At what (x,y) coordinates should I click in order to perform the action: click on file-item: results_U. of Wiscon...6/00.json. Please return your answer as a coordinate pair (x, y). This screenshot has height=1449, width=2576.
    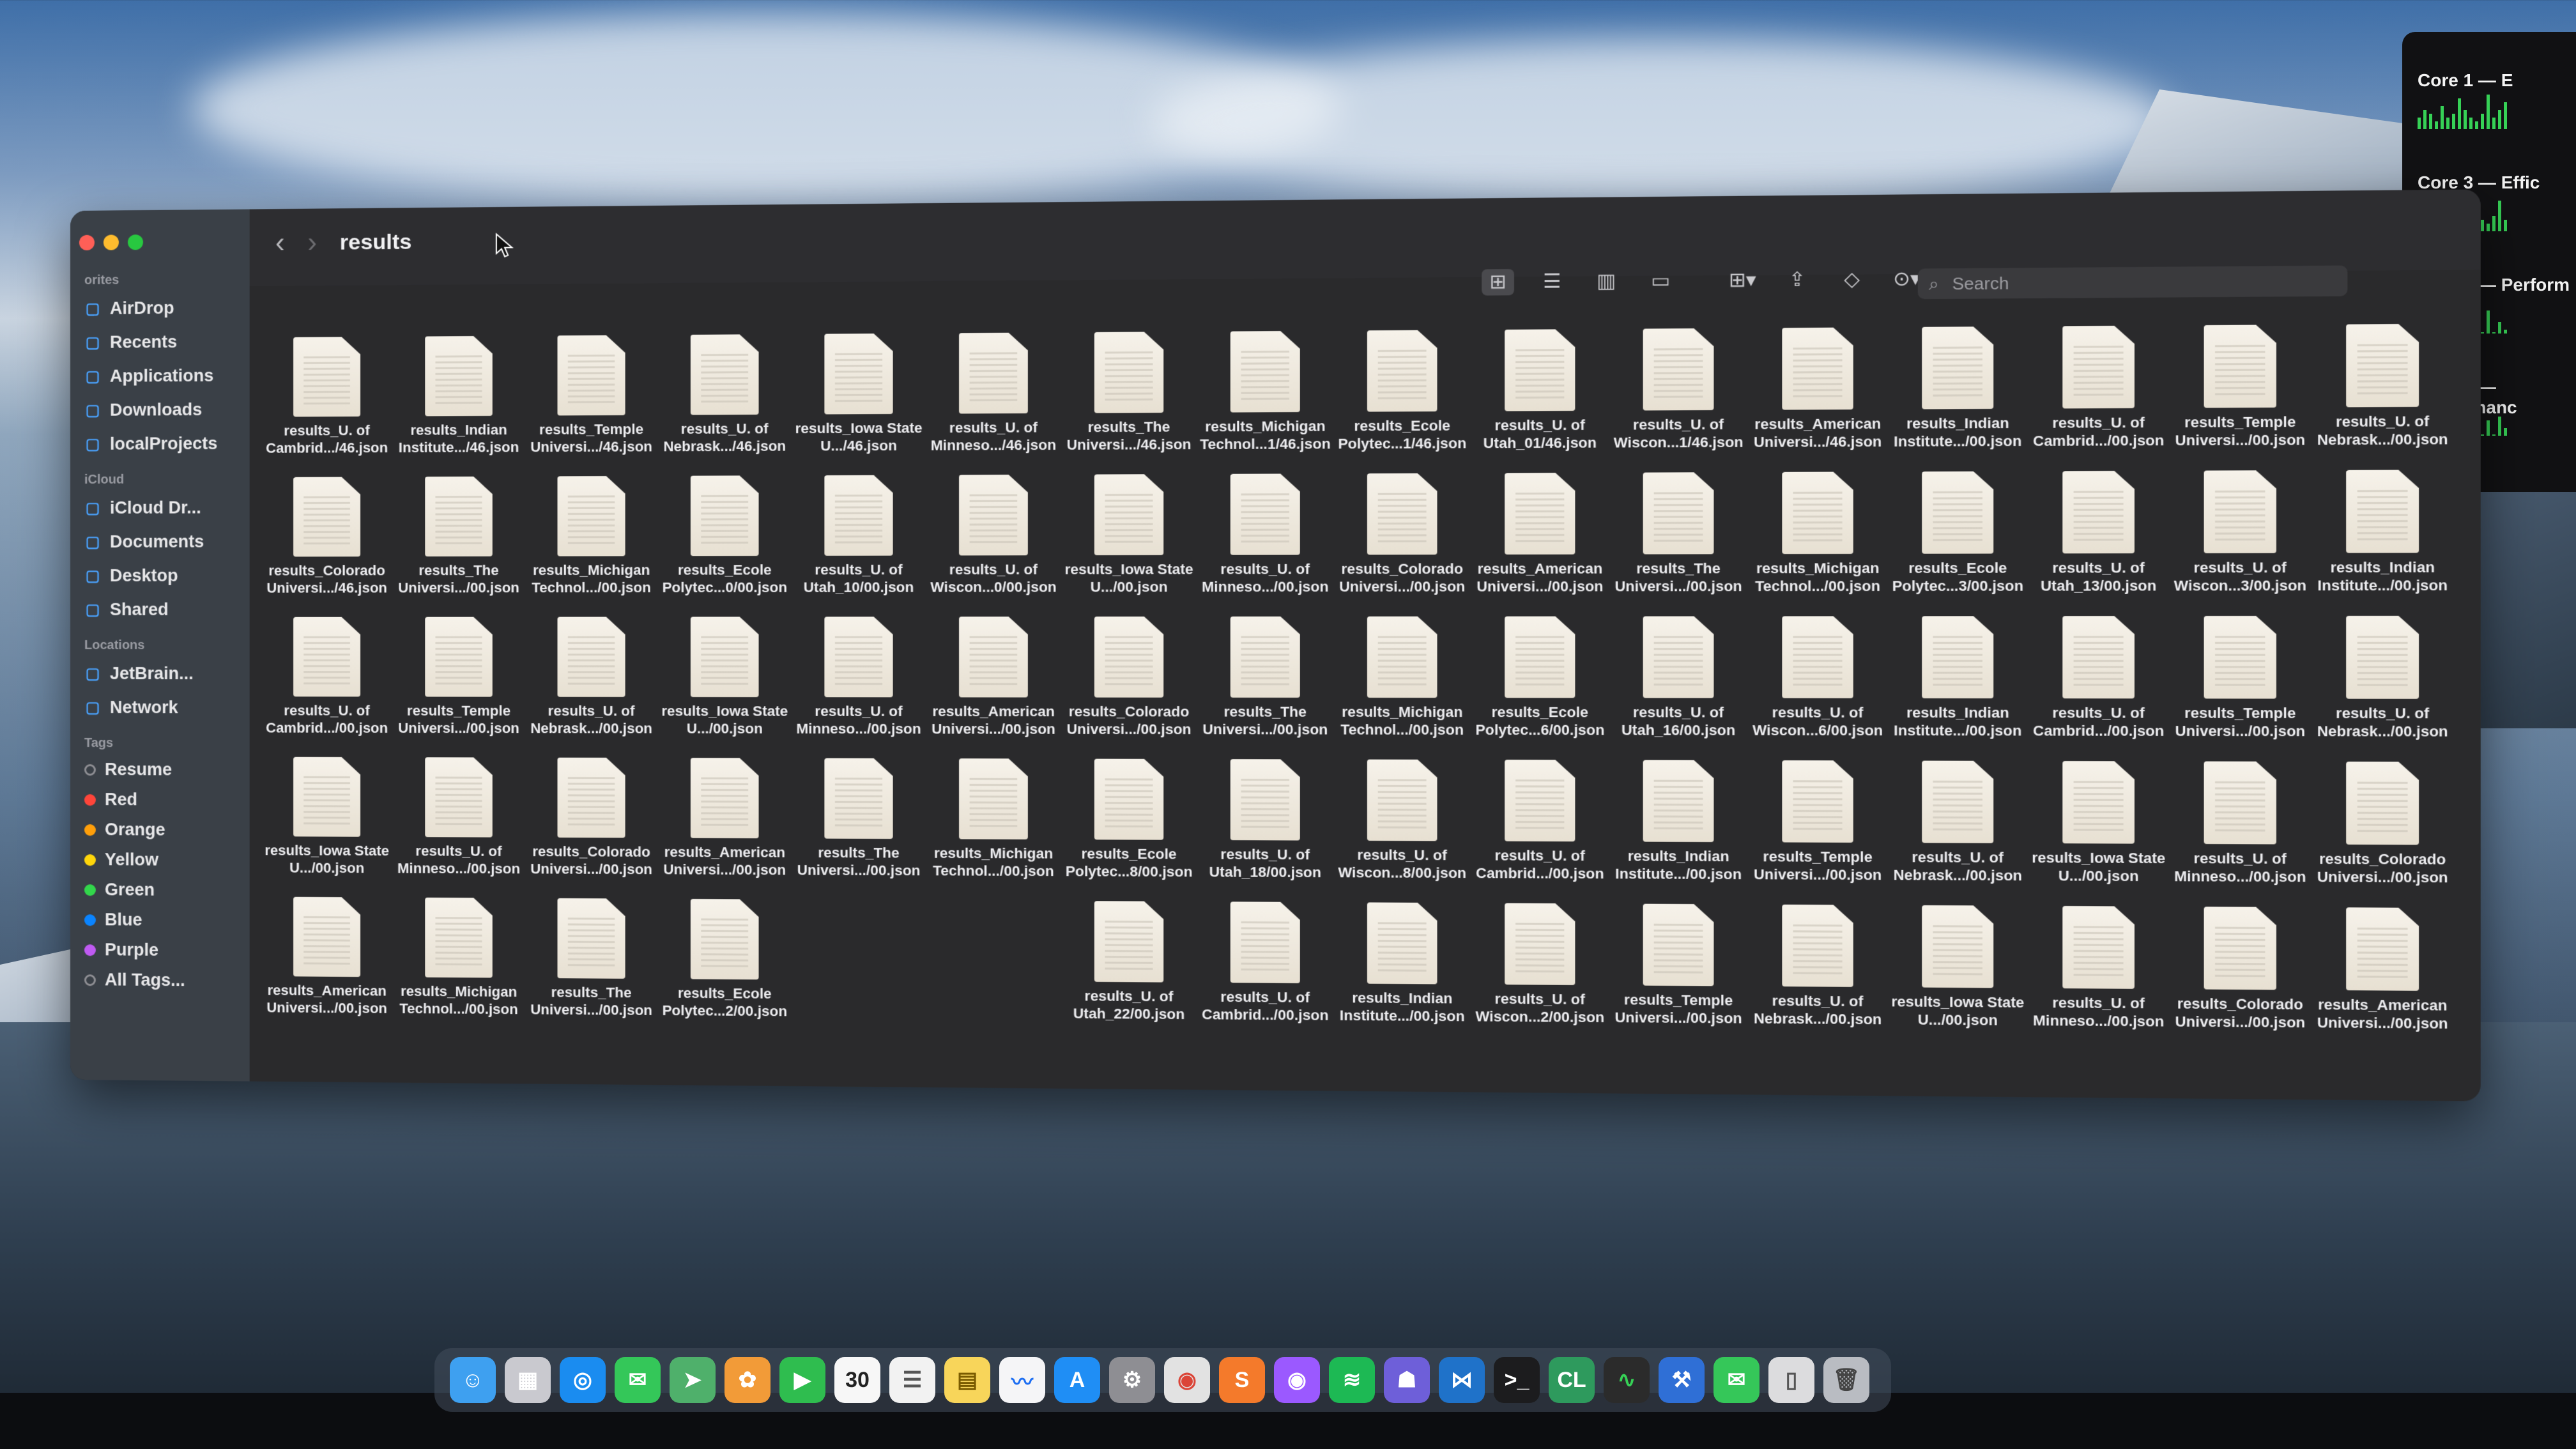
    Looking at the image, I should click on (1817, 677).